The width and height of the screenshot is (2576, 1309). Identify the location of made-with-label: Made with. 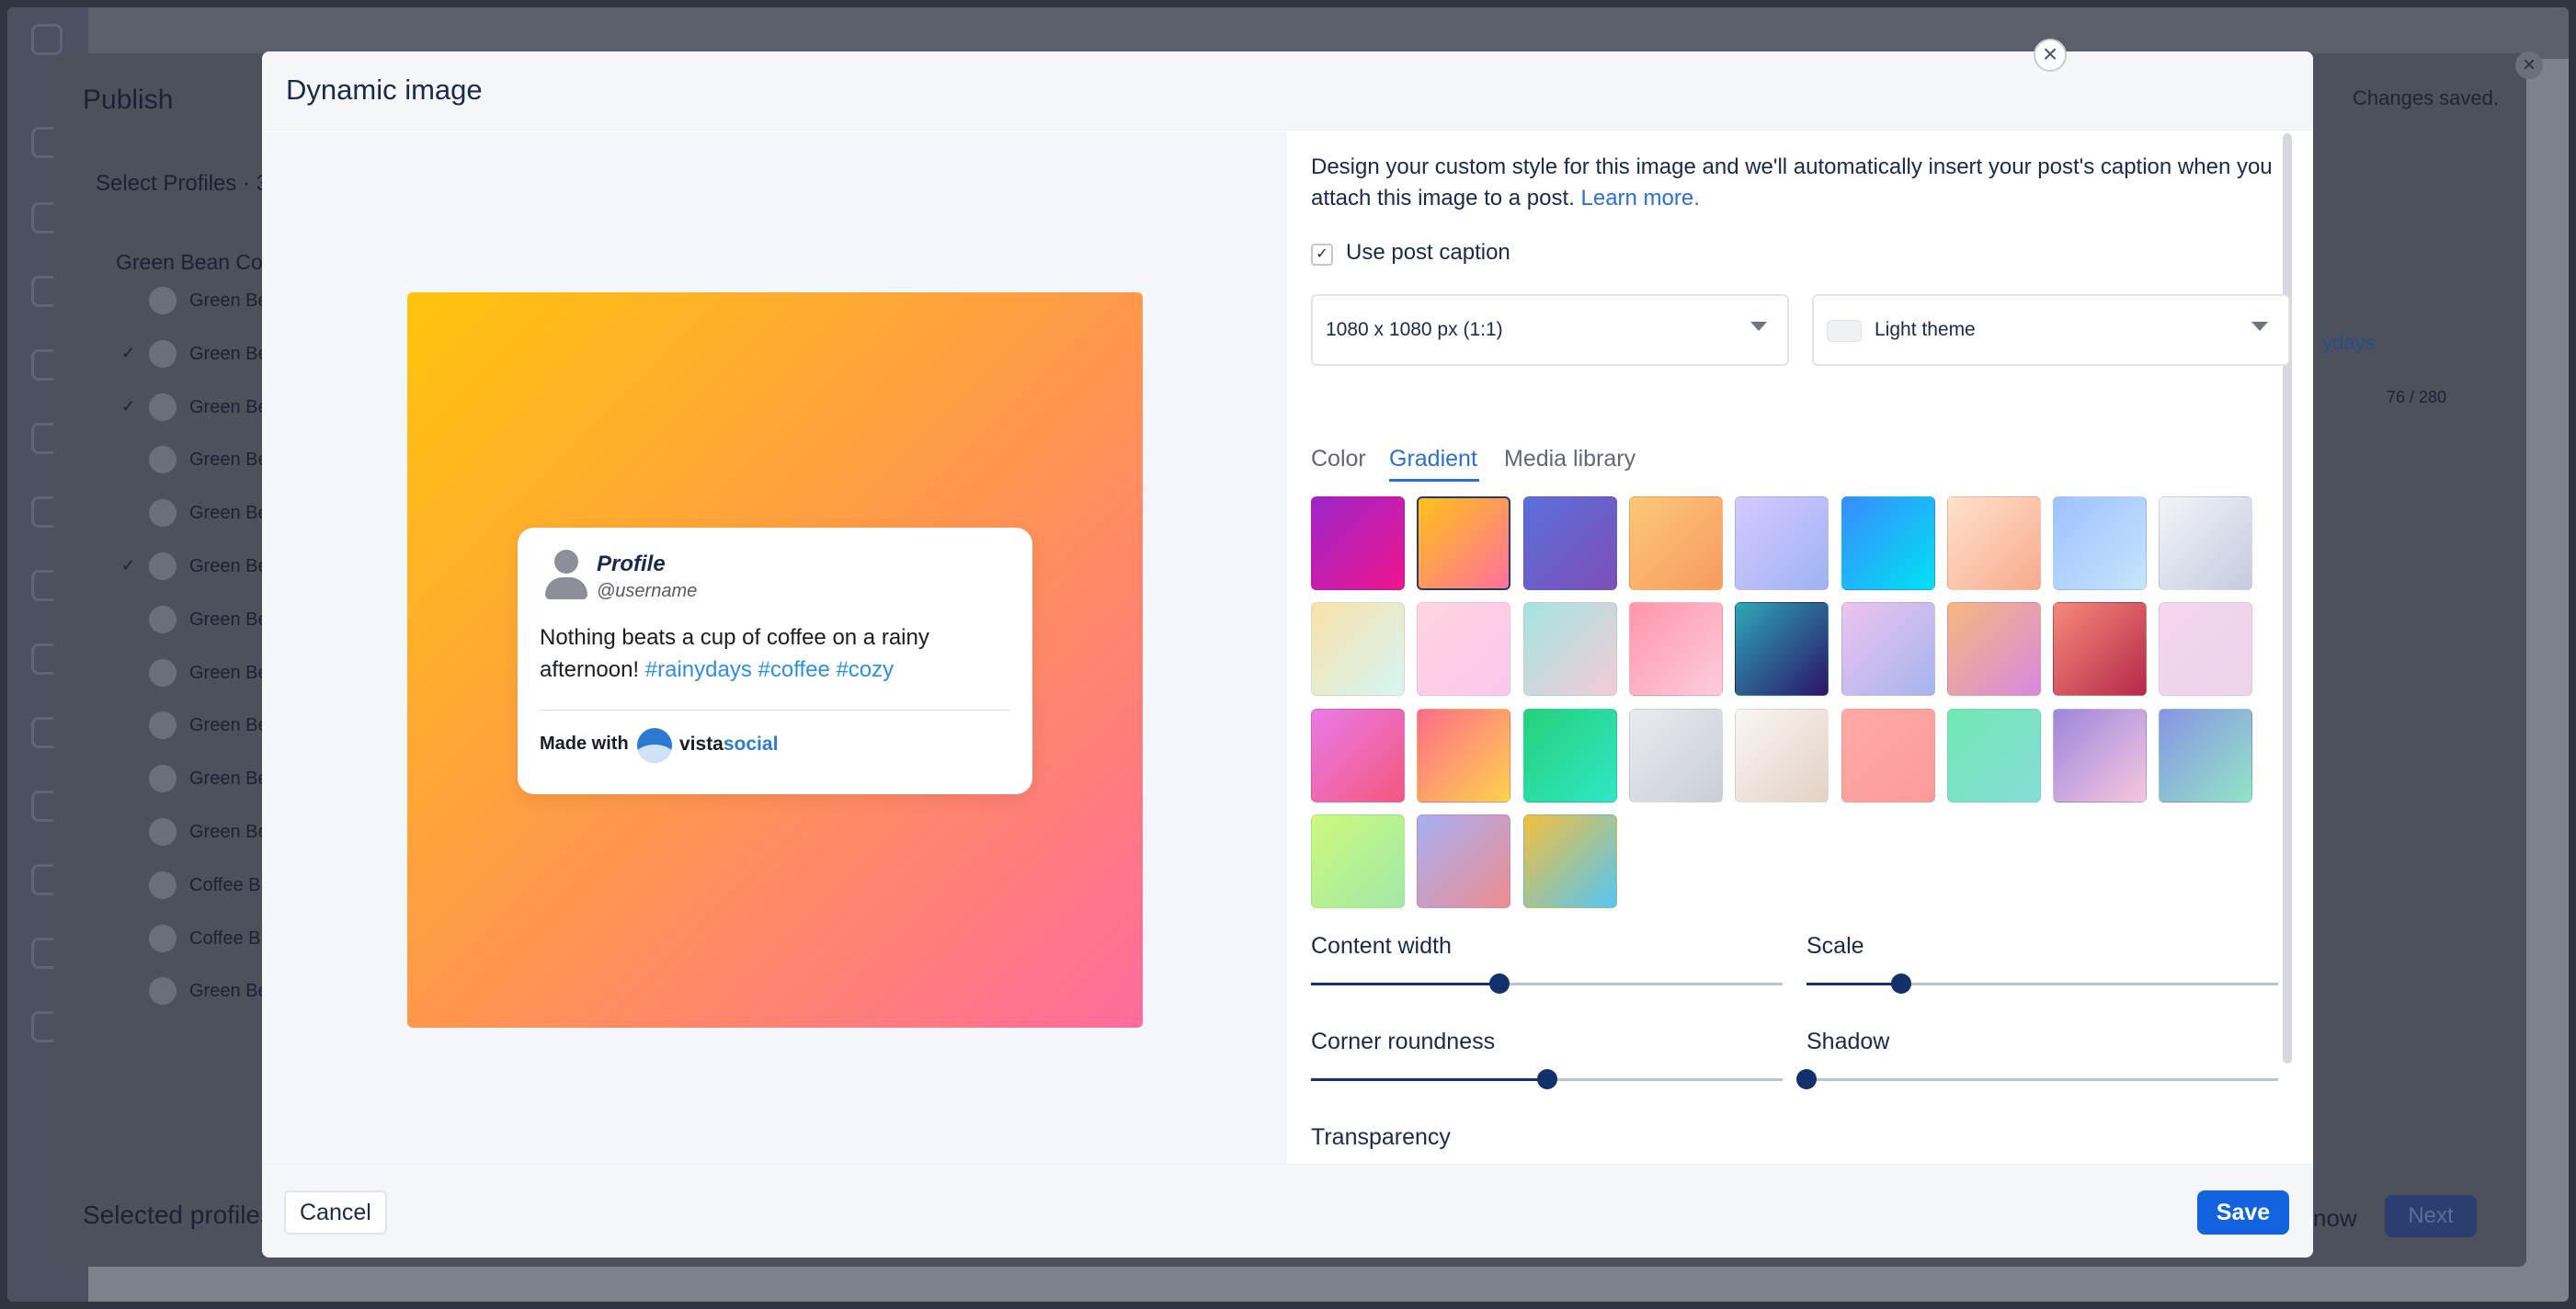
(584, 744).